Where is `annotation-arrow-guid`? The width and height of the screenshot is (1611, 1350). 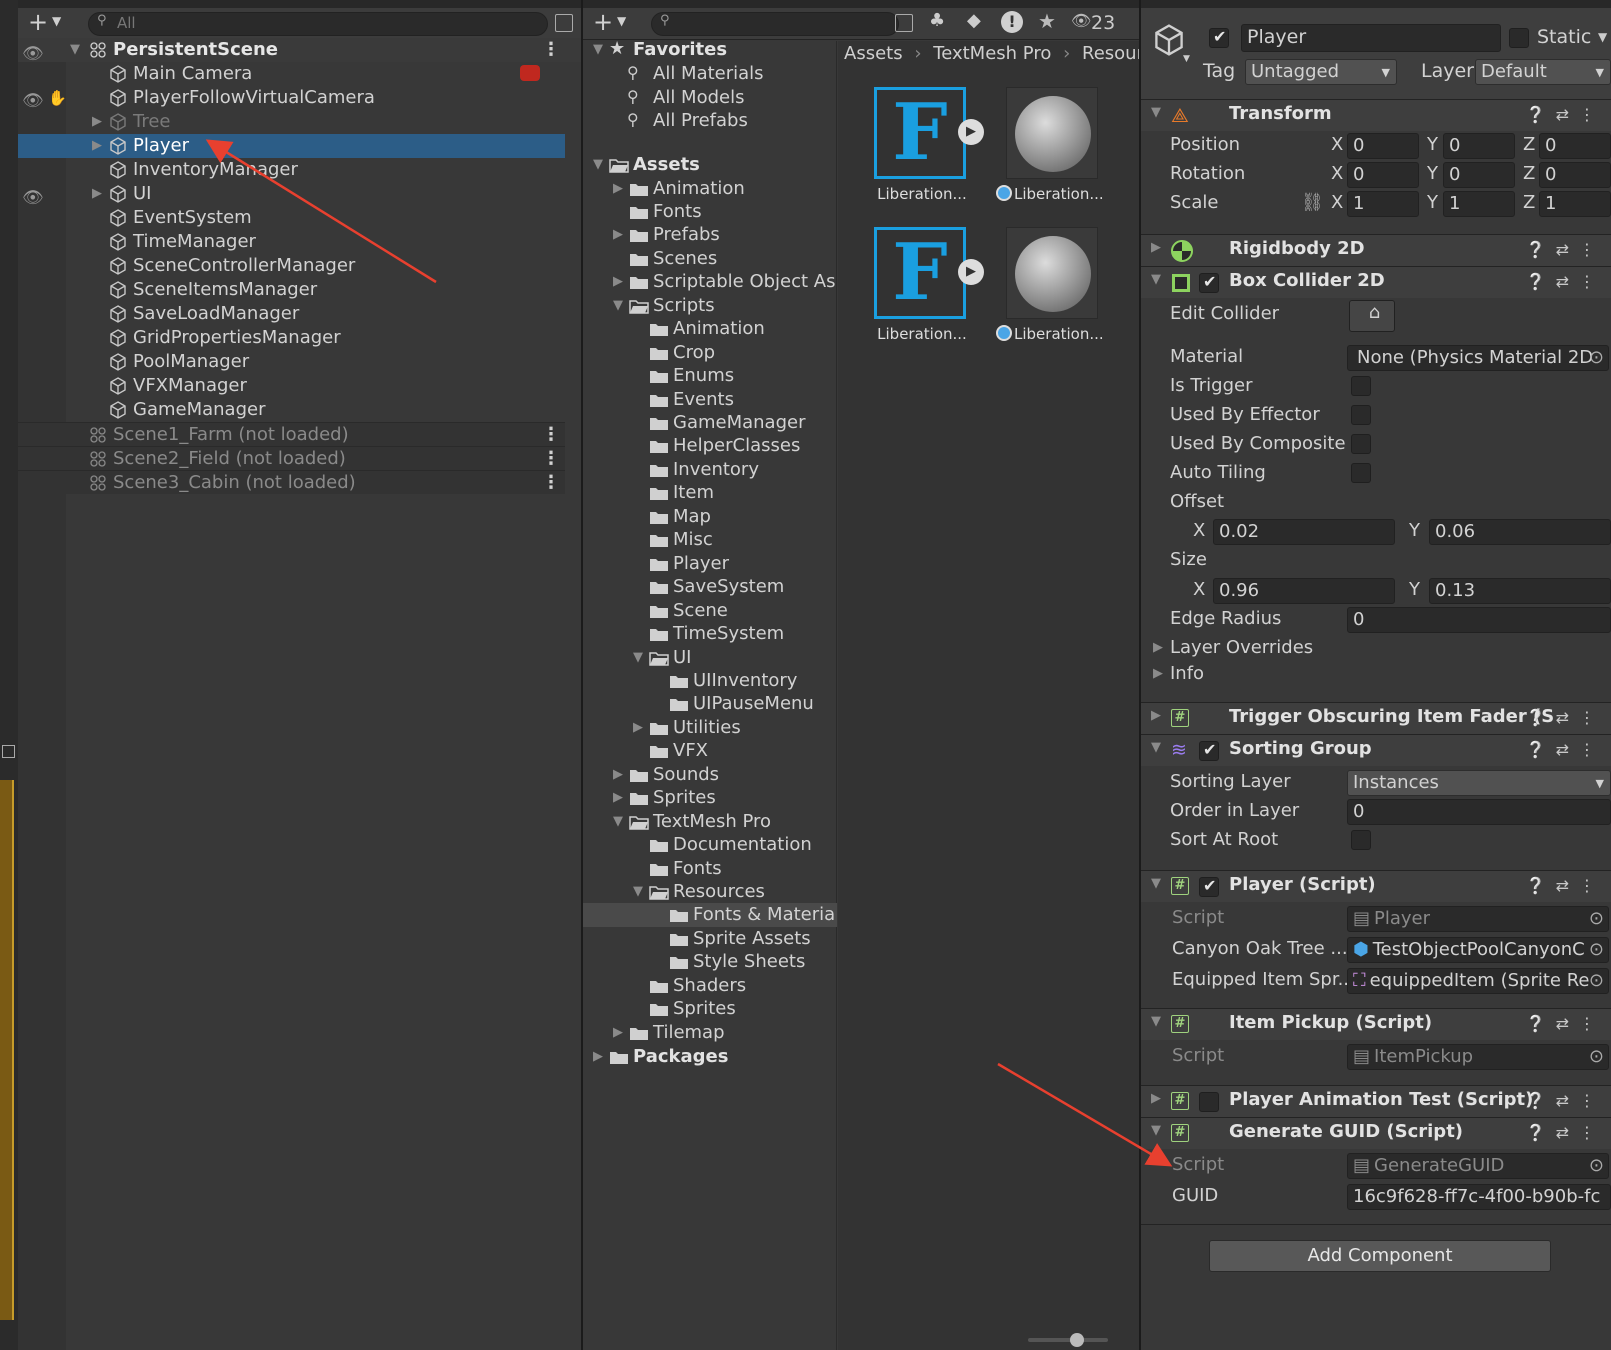 annotation-arrow-guid is located at coordinates (1085, 1114).